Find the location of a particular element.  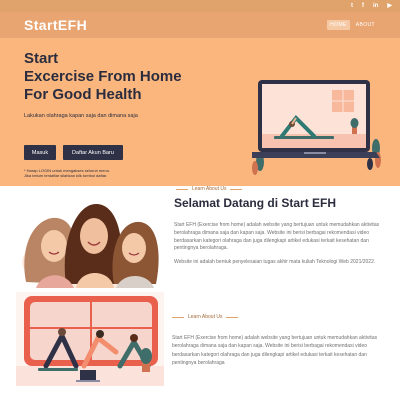

register-button: Daftar Akun Baru is located at coordinates (93, 152).